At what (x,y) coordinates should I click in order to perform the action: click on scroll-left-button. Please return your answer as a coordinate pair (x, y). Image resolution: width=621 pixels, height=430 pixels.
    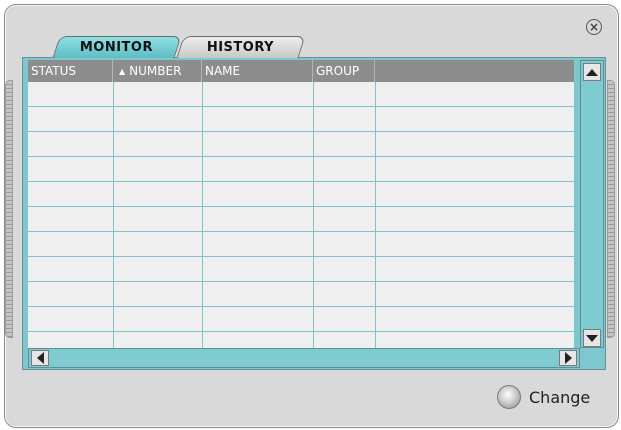
    Looking at the image, I should click on (40, 358).